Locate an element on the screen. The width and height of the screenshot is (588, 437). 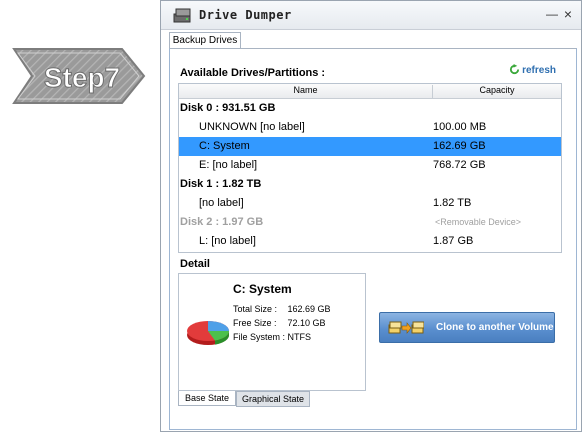
row-name: C: System is located at coordinates (224, 146).